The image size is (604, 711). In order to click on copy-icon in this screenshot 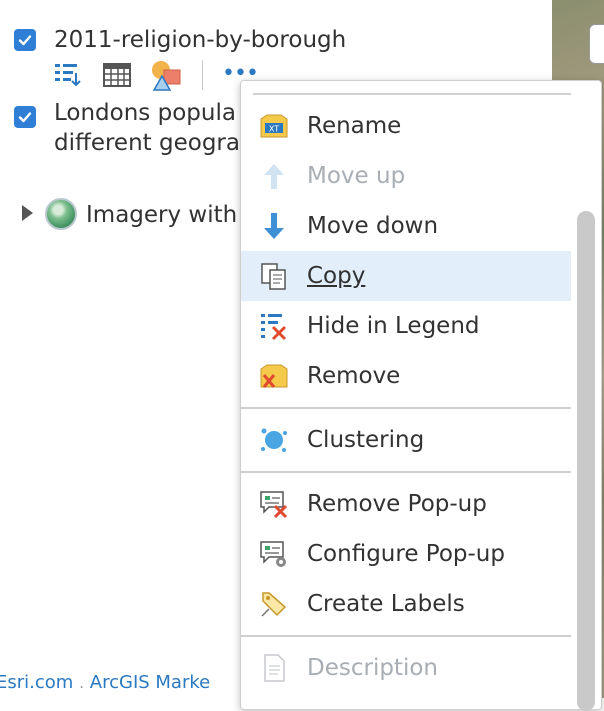, I will do `click(273, 276)`.